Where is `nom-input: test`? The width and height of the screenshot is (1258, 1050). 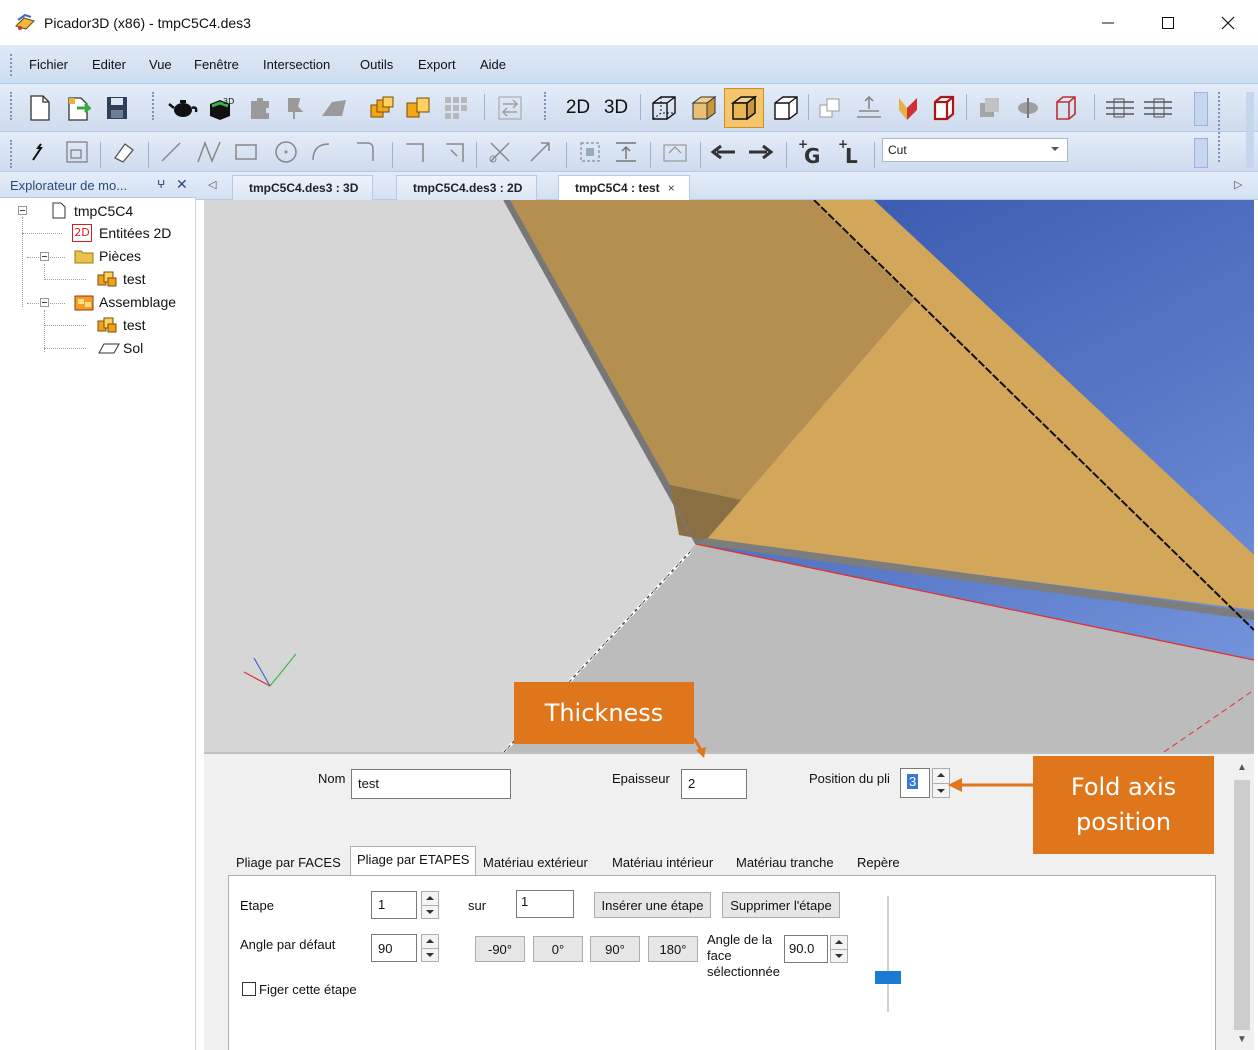
nom-input: test is located at coordinates (431, 784).